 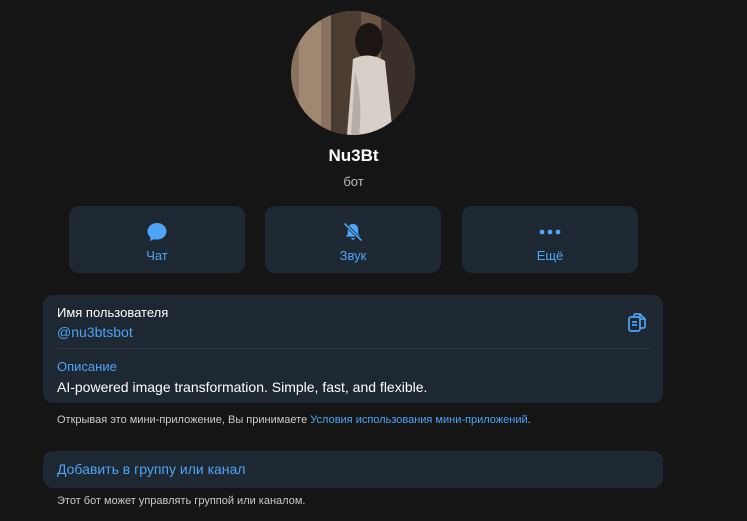 What do you see at coordinates (157, 232) in the screenshot?
I see `chat-bubble-icon` at bounding box center [157, 232].